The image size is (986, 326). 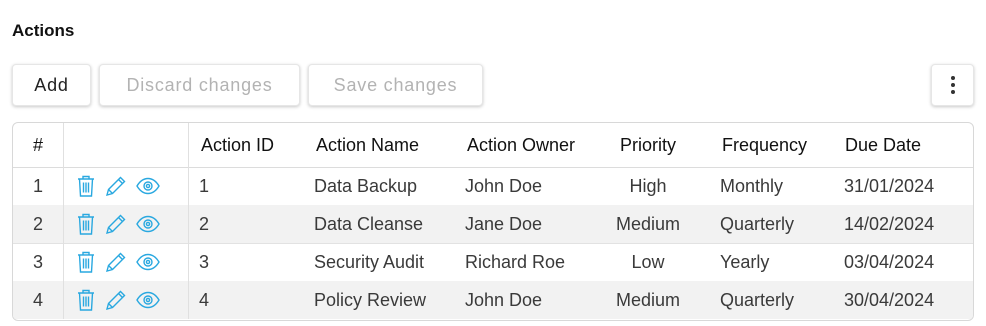 I want to click on row-index: 3, so click(x=37, y=261).